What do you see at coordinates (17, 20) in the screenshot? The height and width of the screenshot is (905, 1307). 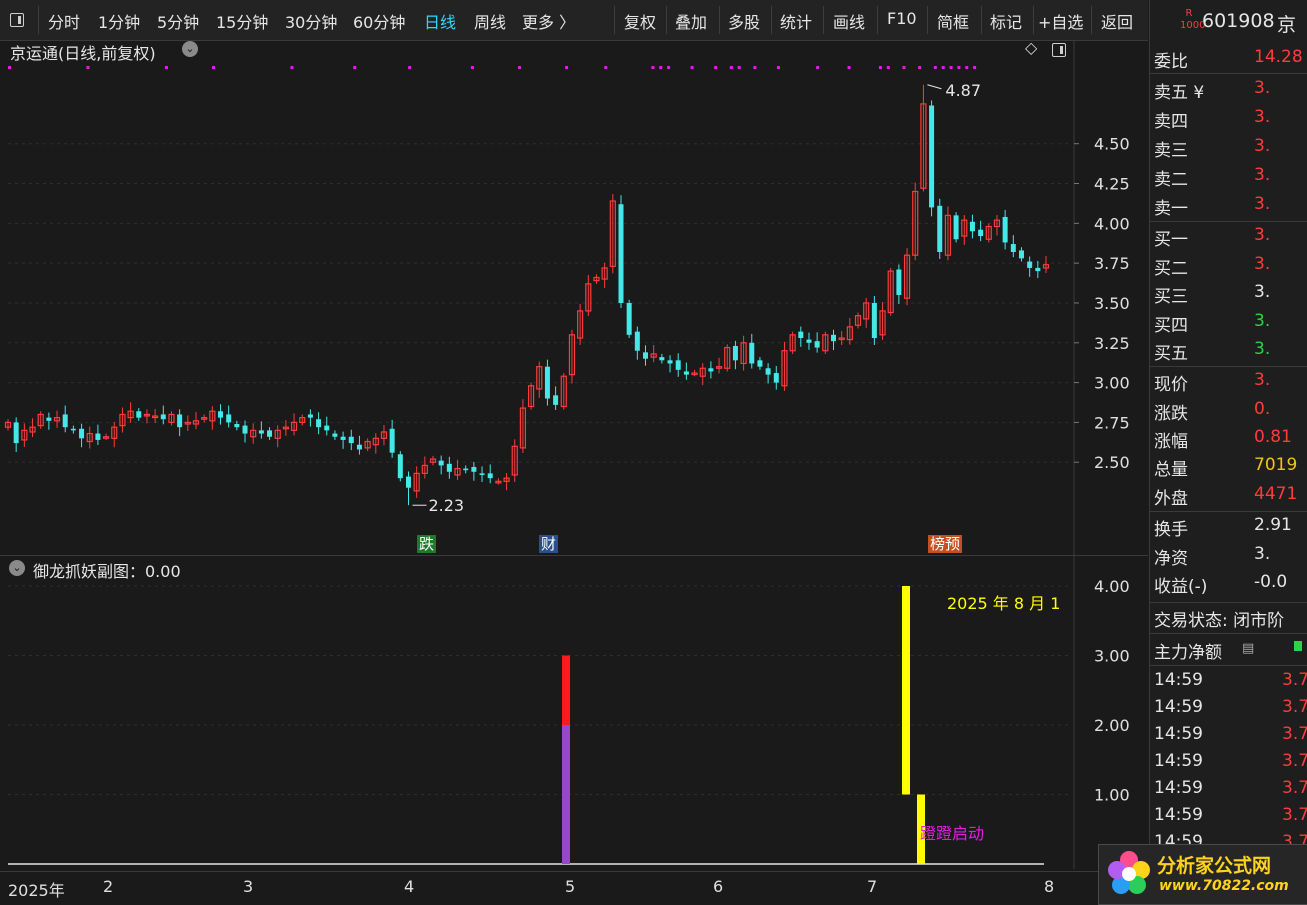 I see `panel-toggle-icon` at bounding box center [17, 20].